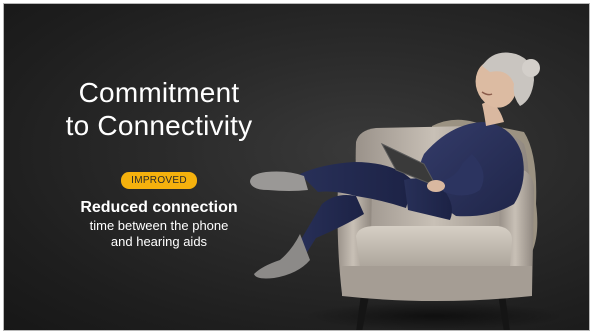 This screenshot has width=595, height=335. I want to click on headline-line-2: to Connectivity, so click(159, 125).